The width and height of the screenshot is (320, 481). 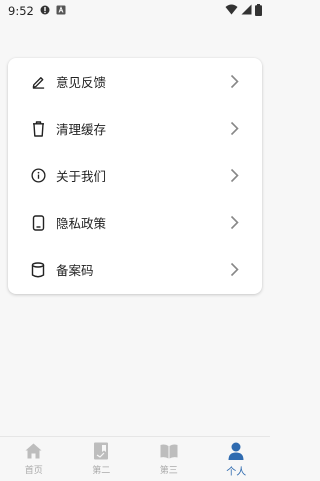 I want to click on menu-item-clear-cache: 清理缓存, so click(x=135, y=128).